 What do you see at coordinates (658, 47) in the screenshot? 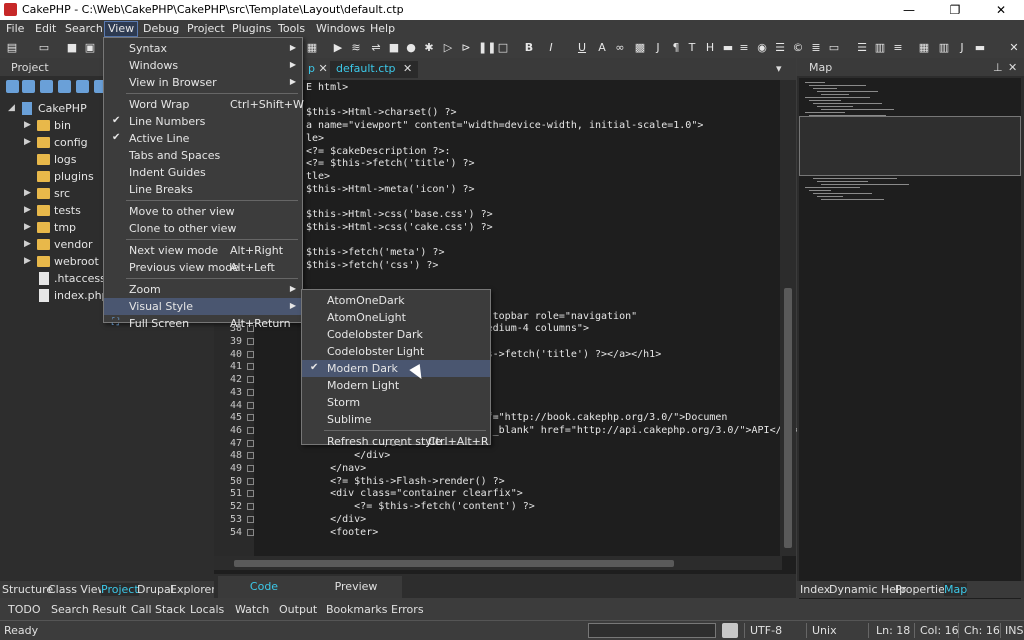
I see `anchor-icon: J` at bounding box center [658, 47].